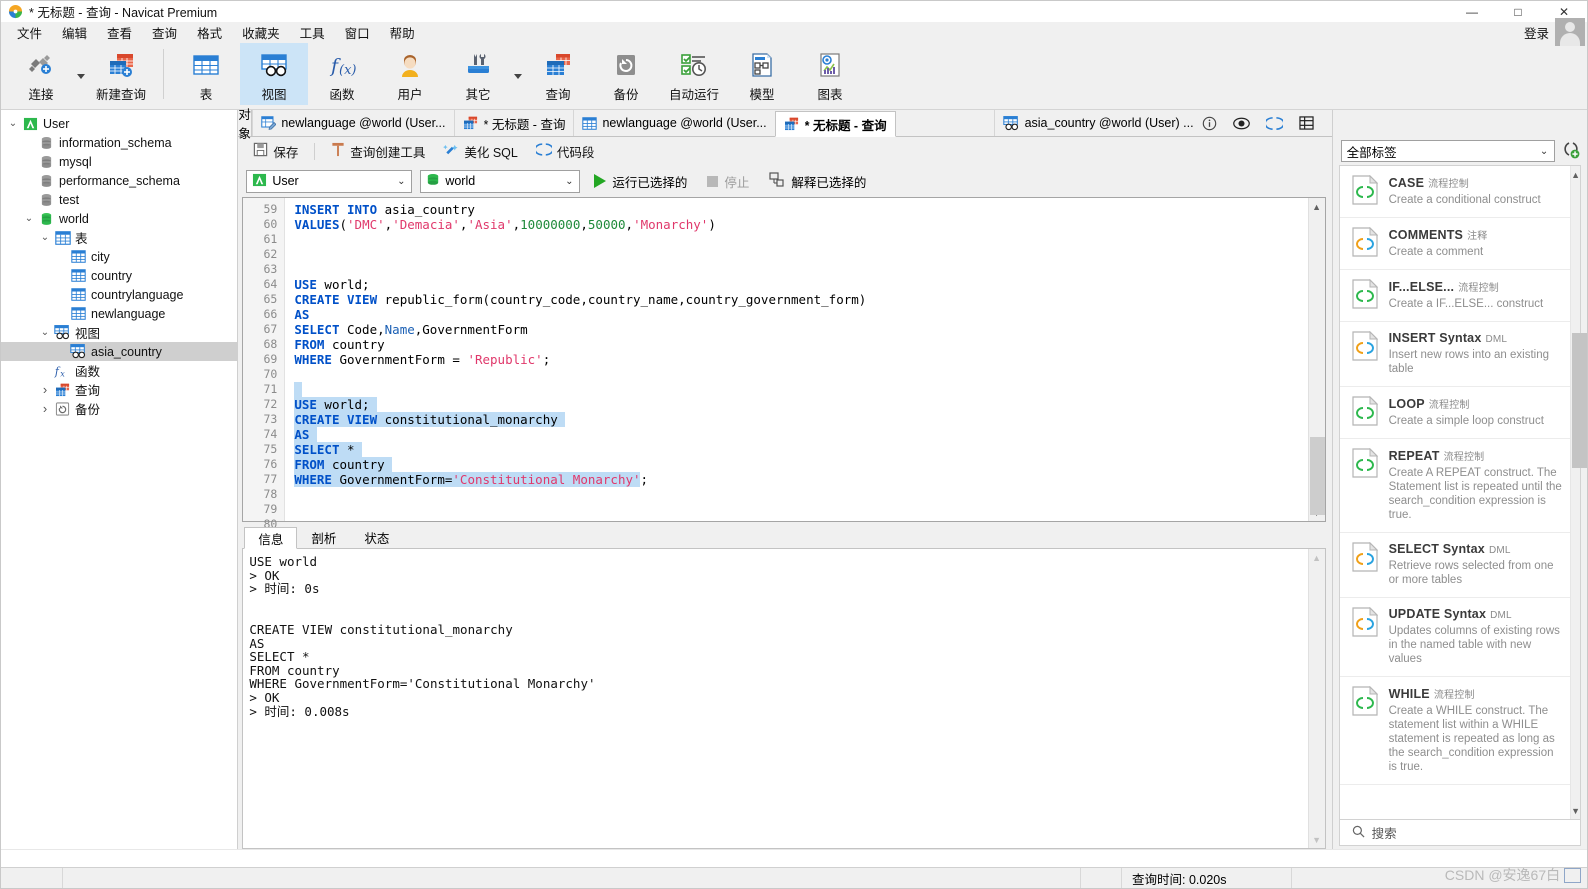 The height and width of the screenshot is (889, 1588). I want to click on snippet-item: COMMENTS 注释 Create a comment, so click(1455, 244).